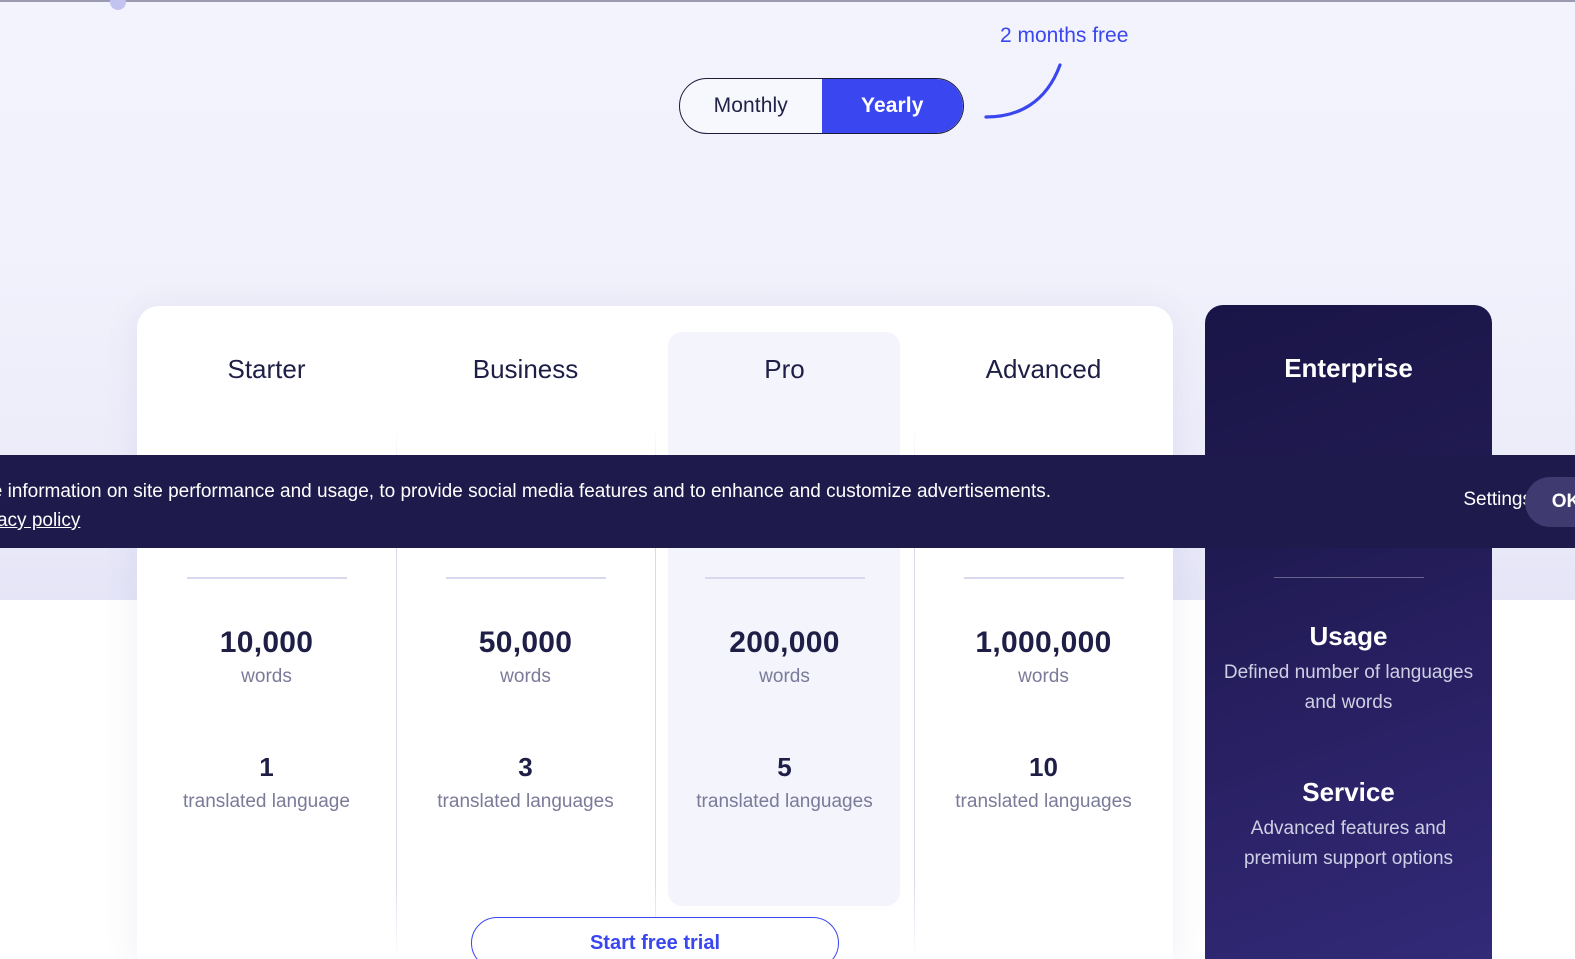 The height and width of the screenshot is (959, 1575). What do you see at coordinates (266, 642) in the screenshot?
I see `plan-word-count: 10,000` at bounding box center [266, 642].